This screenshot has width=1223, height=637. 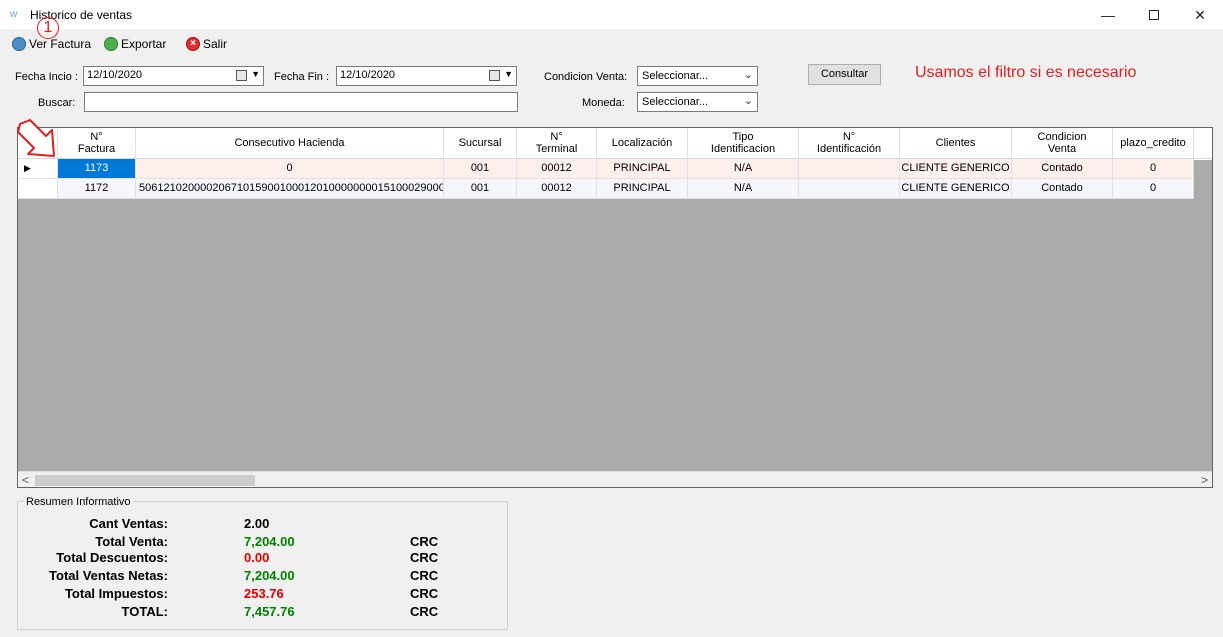 I want to click on column-header-credit-term: plazo_credito, so click(x=1153, y=143).